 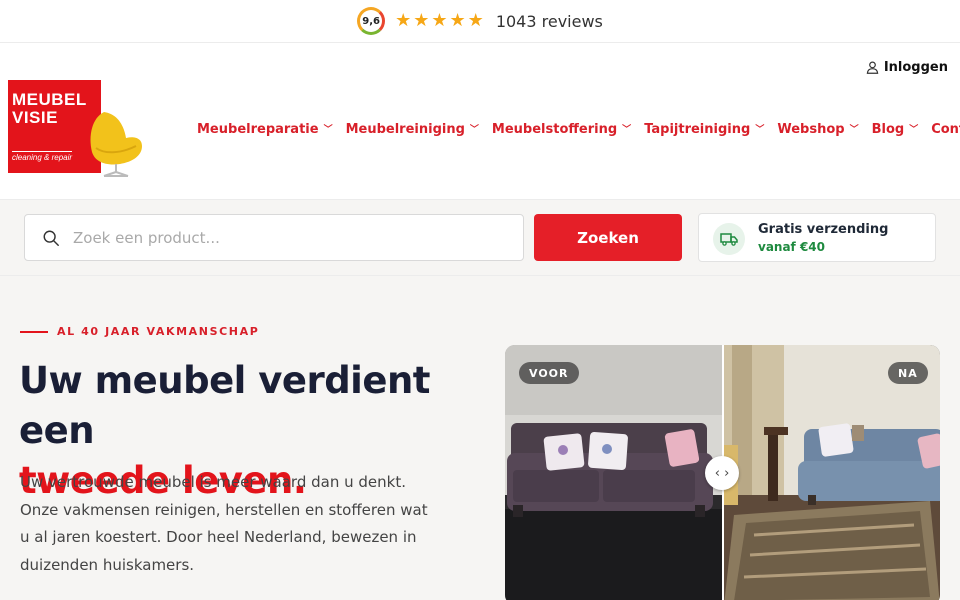 I want to click on search-box, so click(x=274, y=237).